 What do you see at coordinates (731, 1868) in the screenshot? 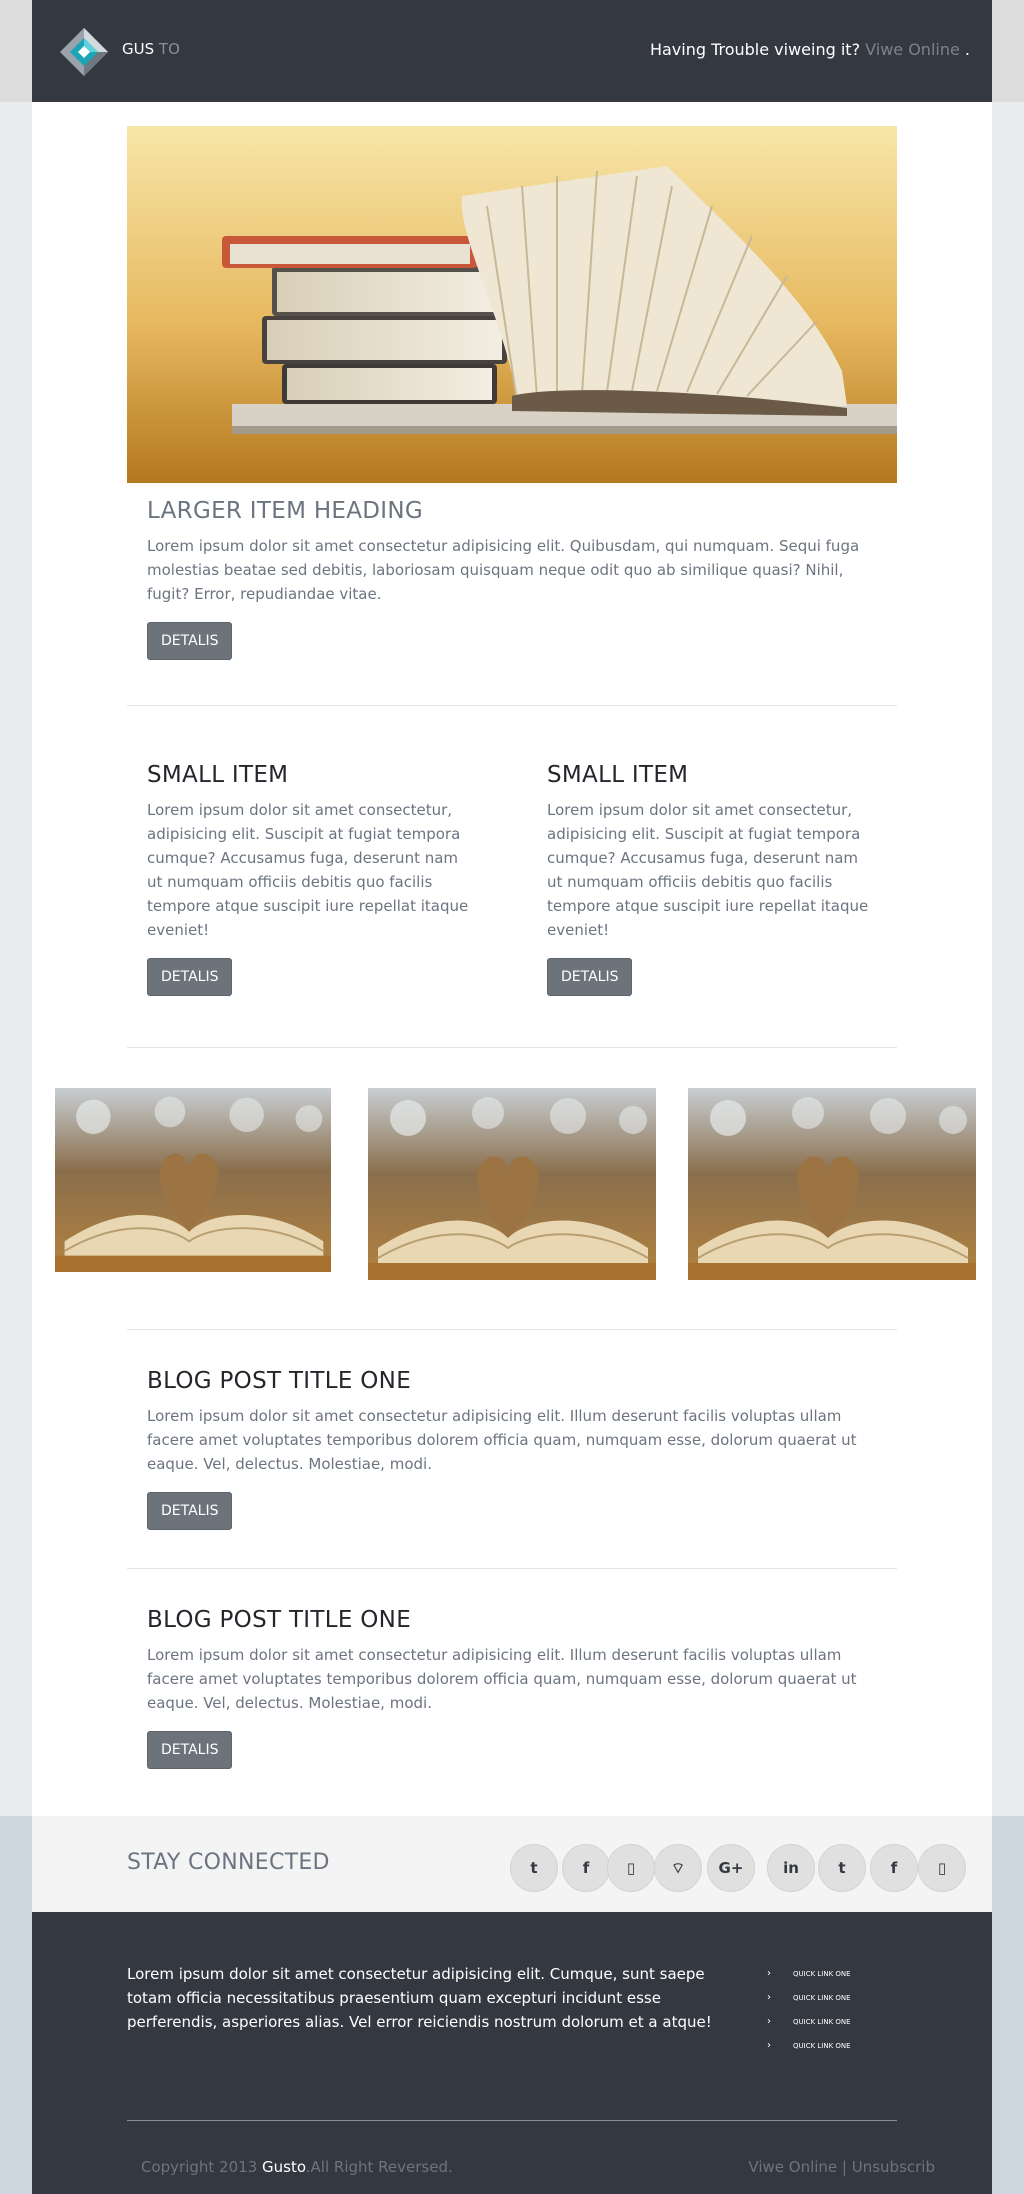
I see `google-plus-icon: G+` at bounding box center [731, 1868].